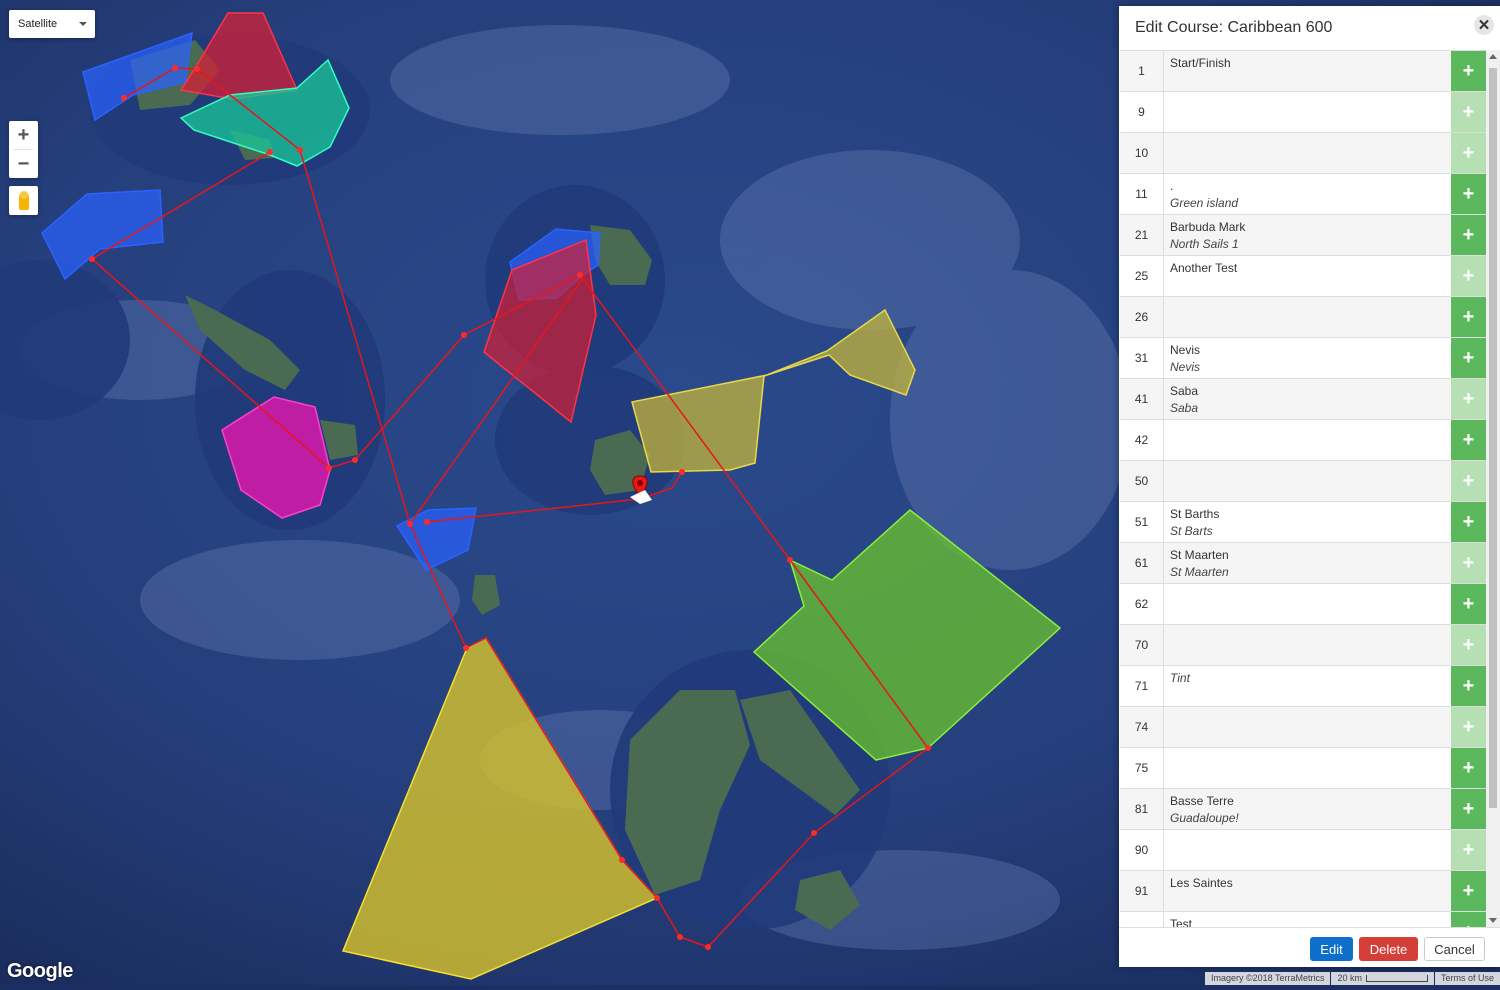  I want to click on mark-row: 25 Another Test +, so click(1303, 276).